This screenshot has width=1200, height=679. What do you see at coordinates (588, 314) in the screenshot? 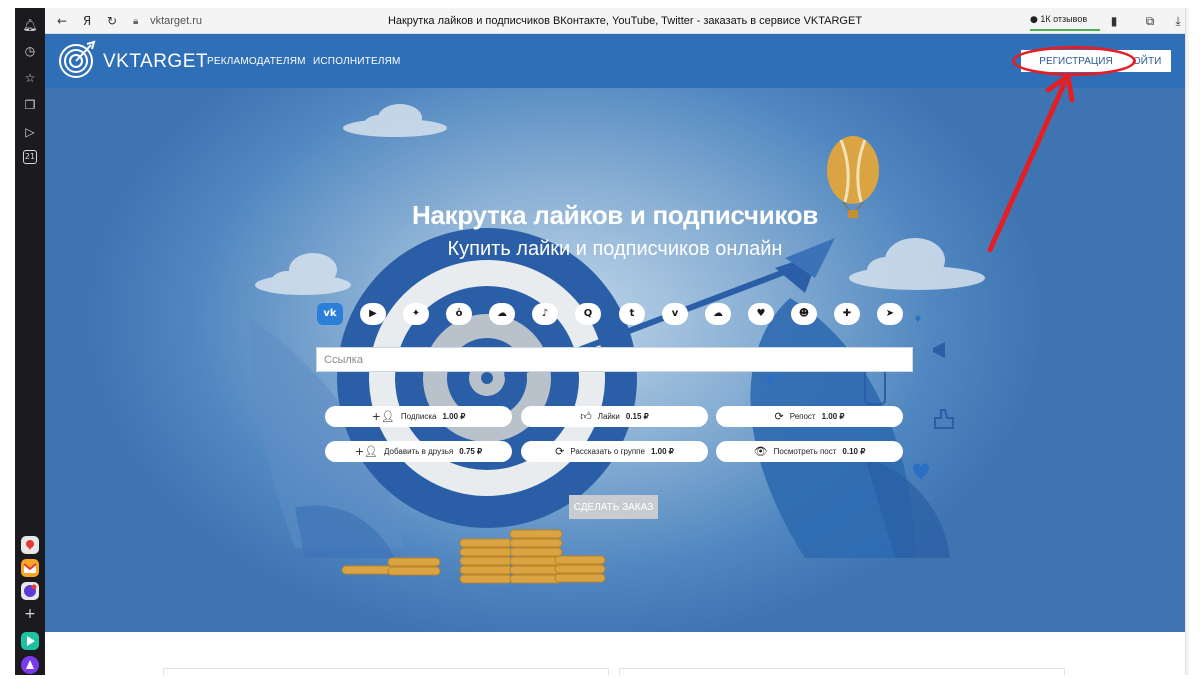
I see `q-icon: Q` at bounding box center [588, 314].